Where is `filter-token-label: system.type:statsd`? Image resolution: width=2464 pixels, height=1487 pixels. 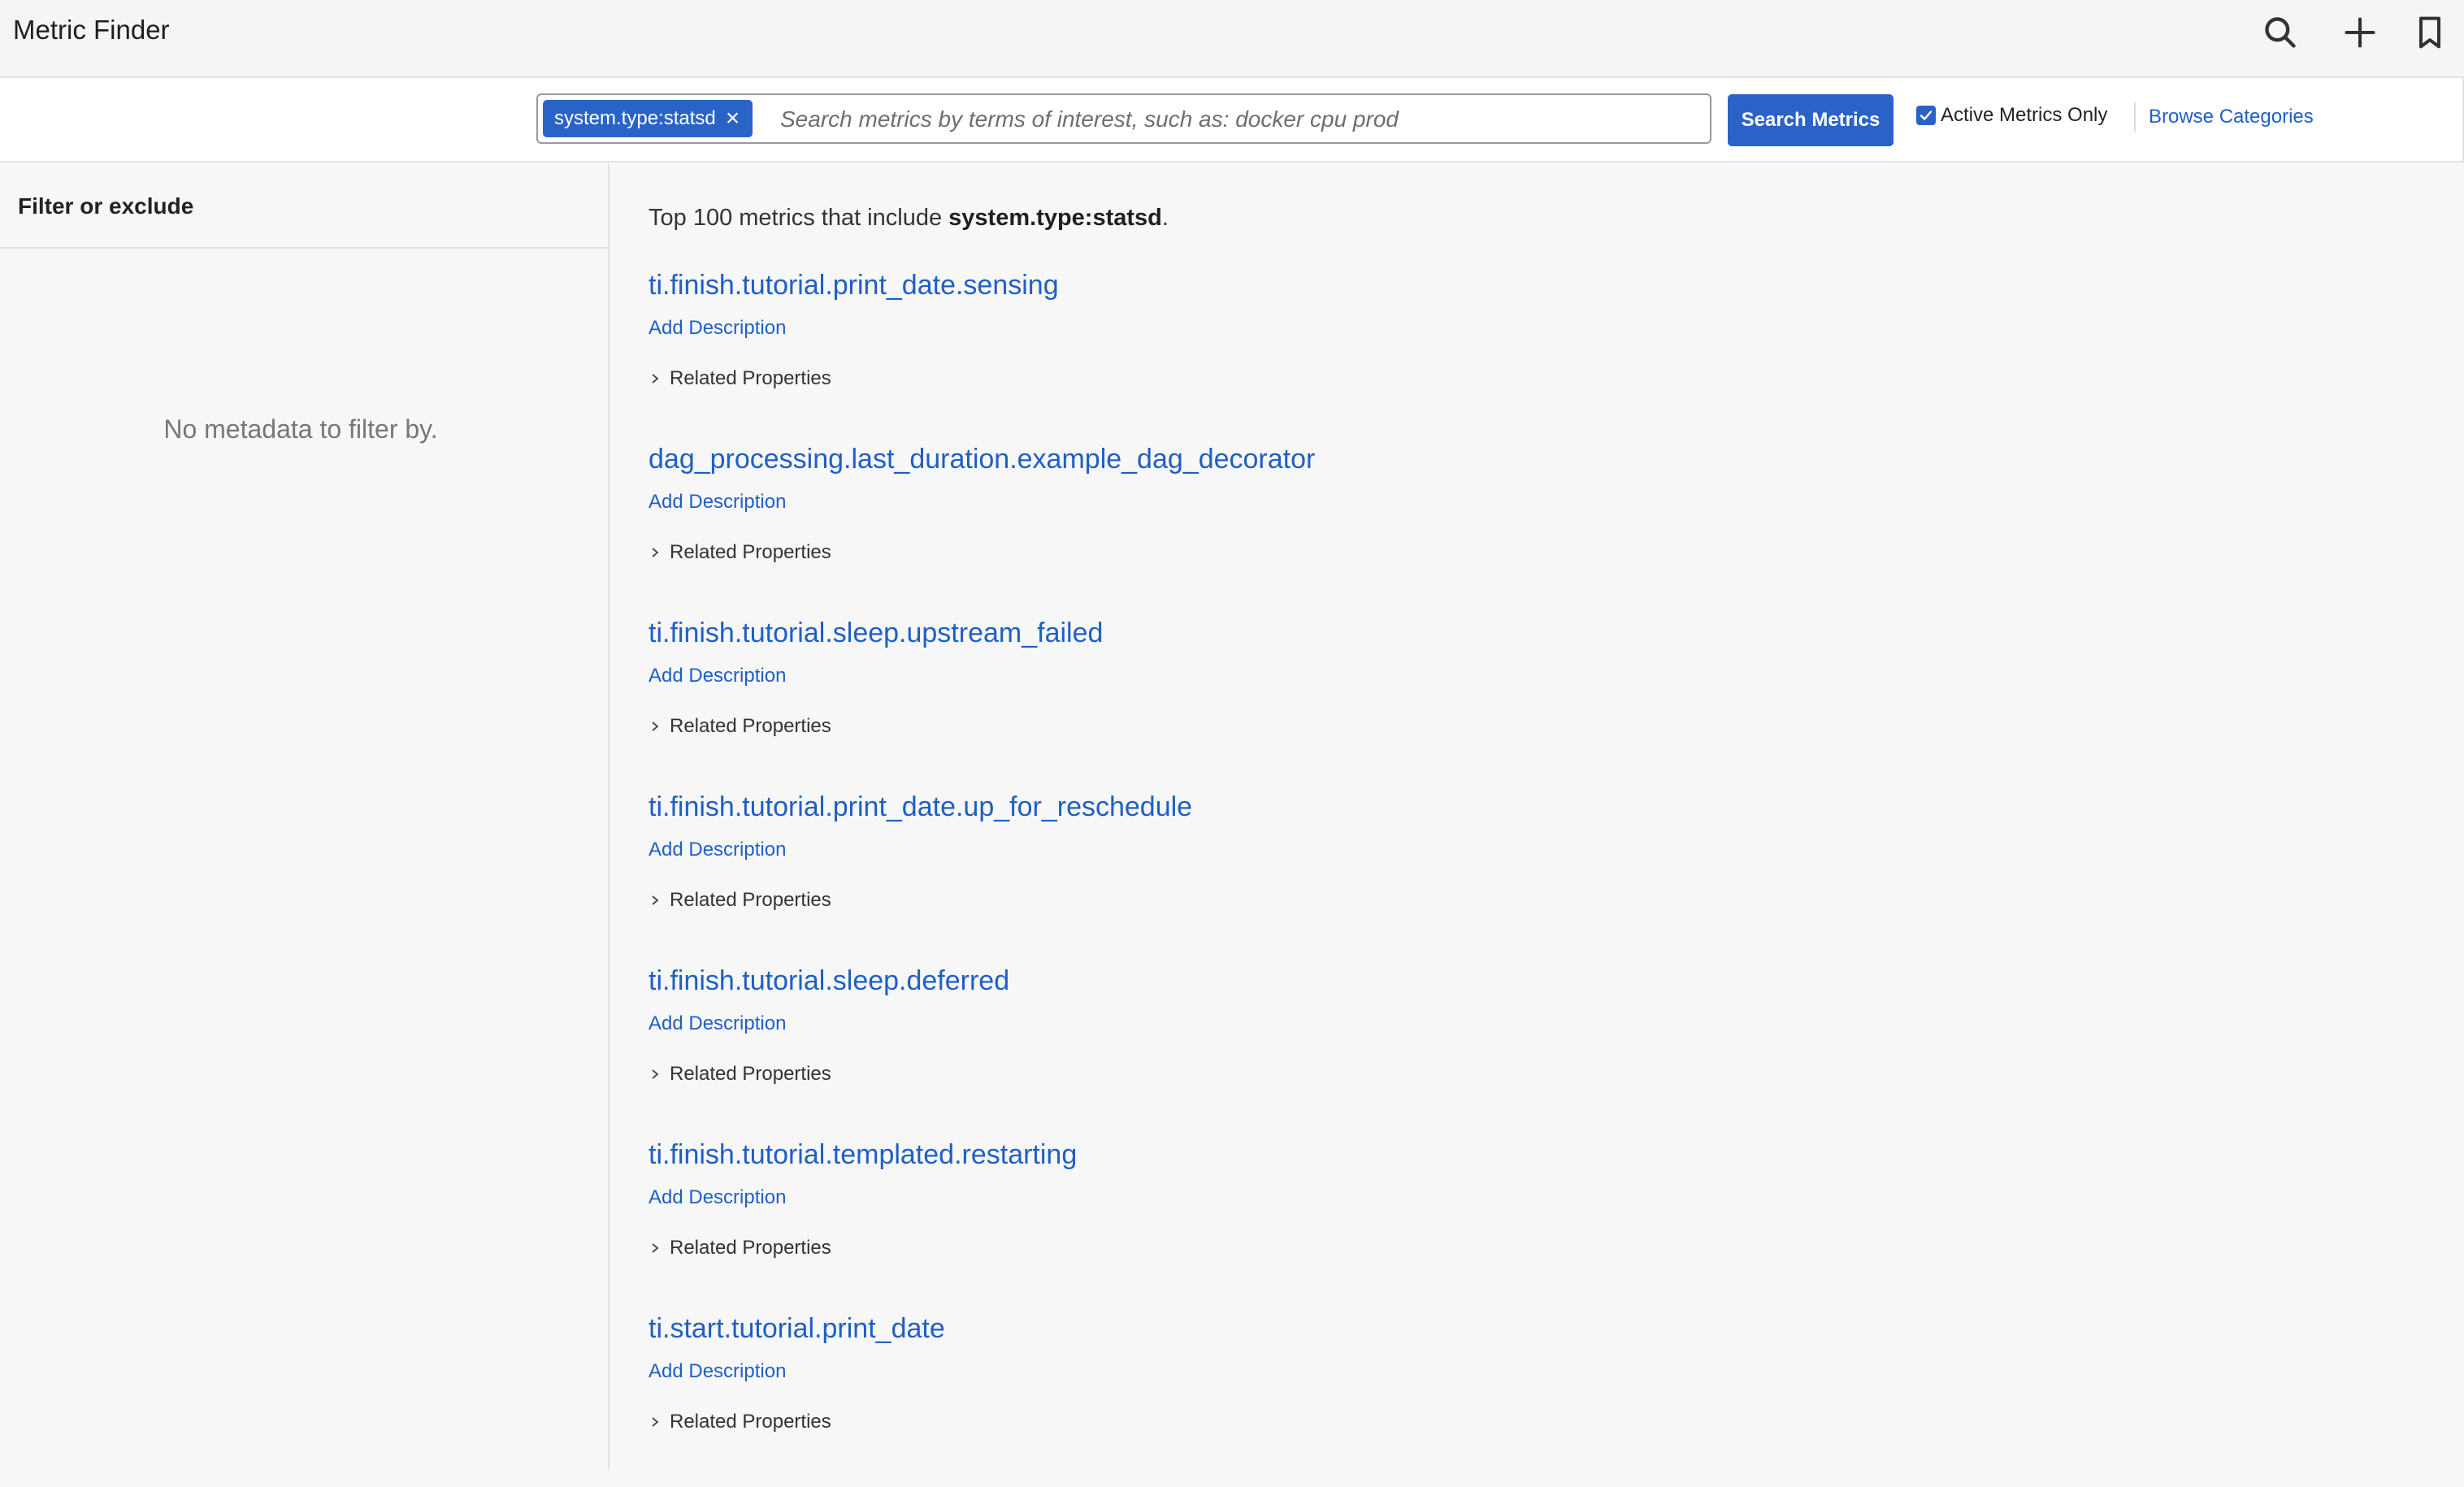
filter-token-label: system.type:statsd is located at coordinates (635, 118).